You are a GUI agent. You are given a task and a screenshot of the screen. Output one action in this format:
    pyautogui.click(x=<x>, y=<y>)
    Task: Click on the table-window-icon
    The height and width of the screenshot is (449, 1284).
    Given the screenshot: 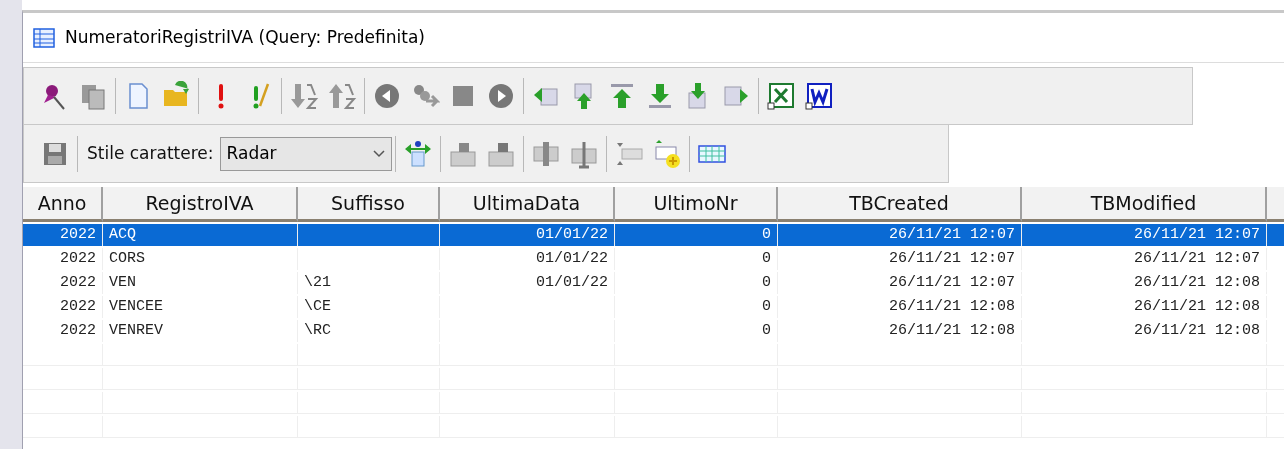 What is the action you would take?
    pyautogui.click(x=44, y=37)
    